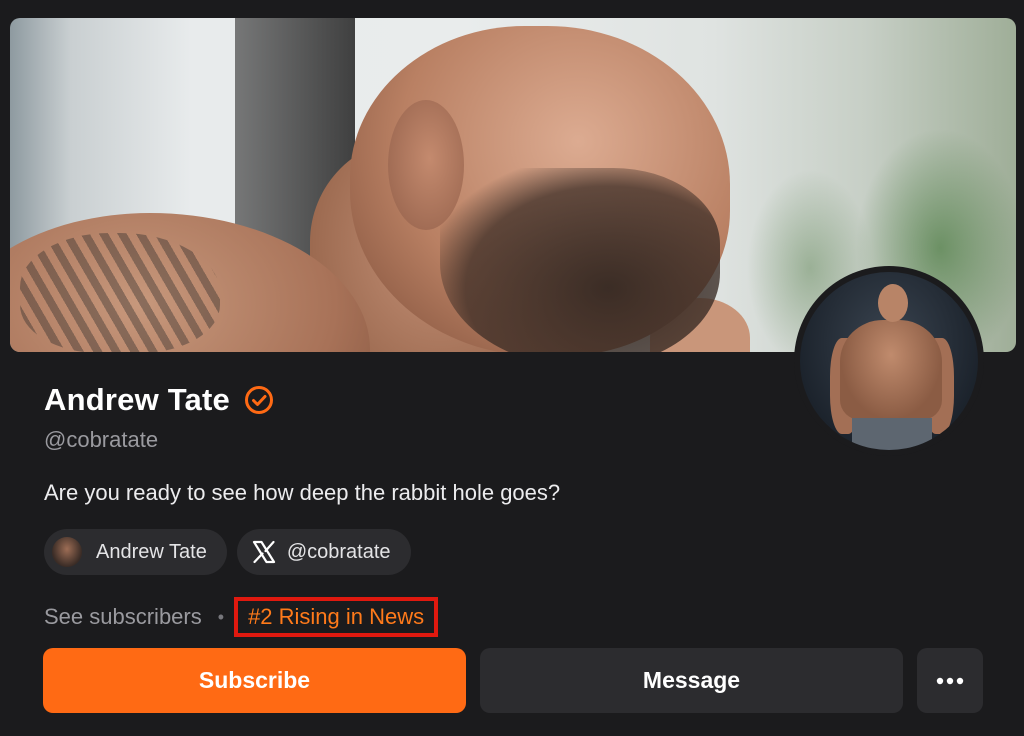  I want to click on name-row: Andrew Tate, so click(159, 400).